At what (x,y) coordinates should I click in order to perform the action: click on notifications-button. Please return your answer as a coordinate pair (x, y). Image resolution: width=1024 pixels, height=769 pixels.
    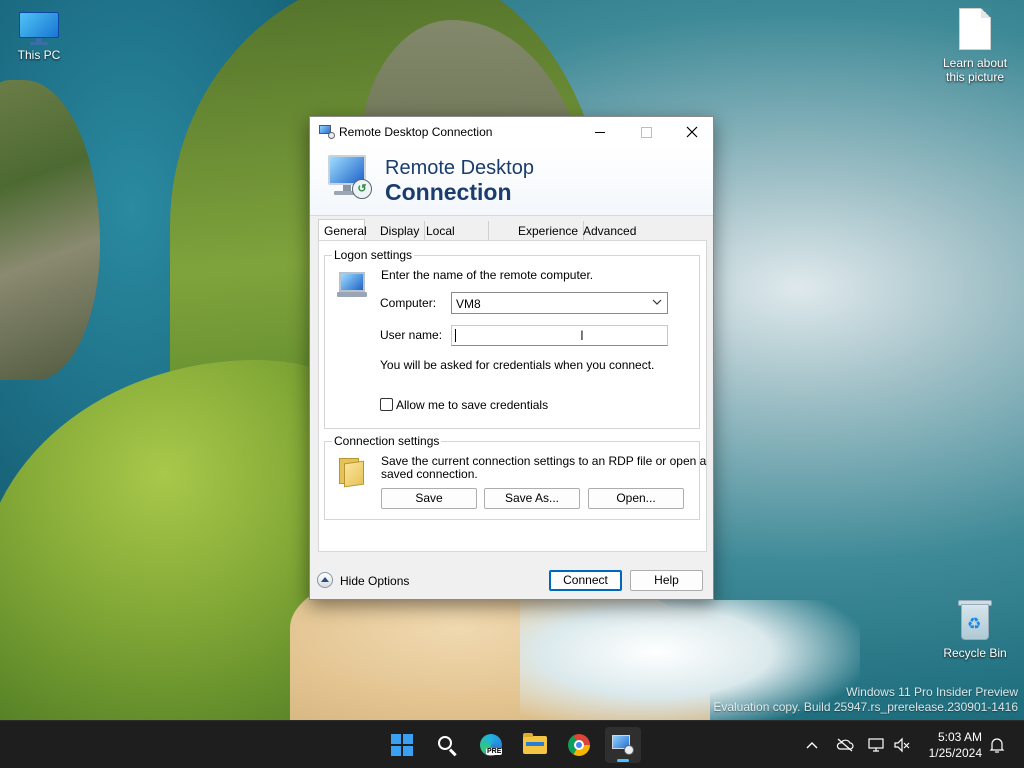
    Looking at the image, I should click on (997, 745).